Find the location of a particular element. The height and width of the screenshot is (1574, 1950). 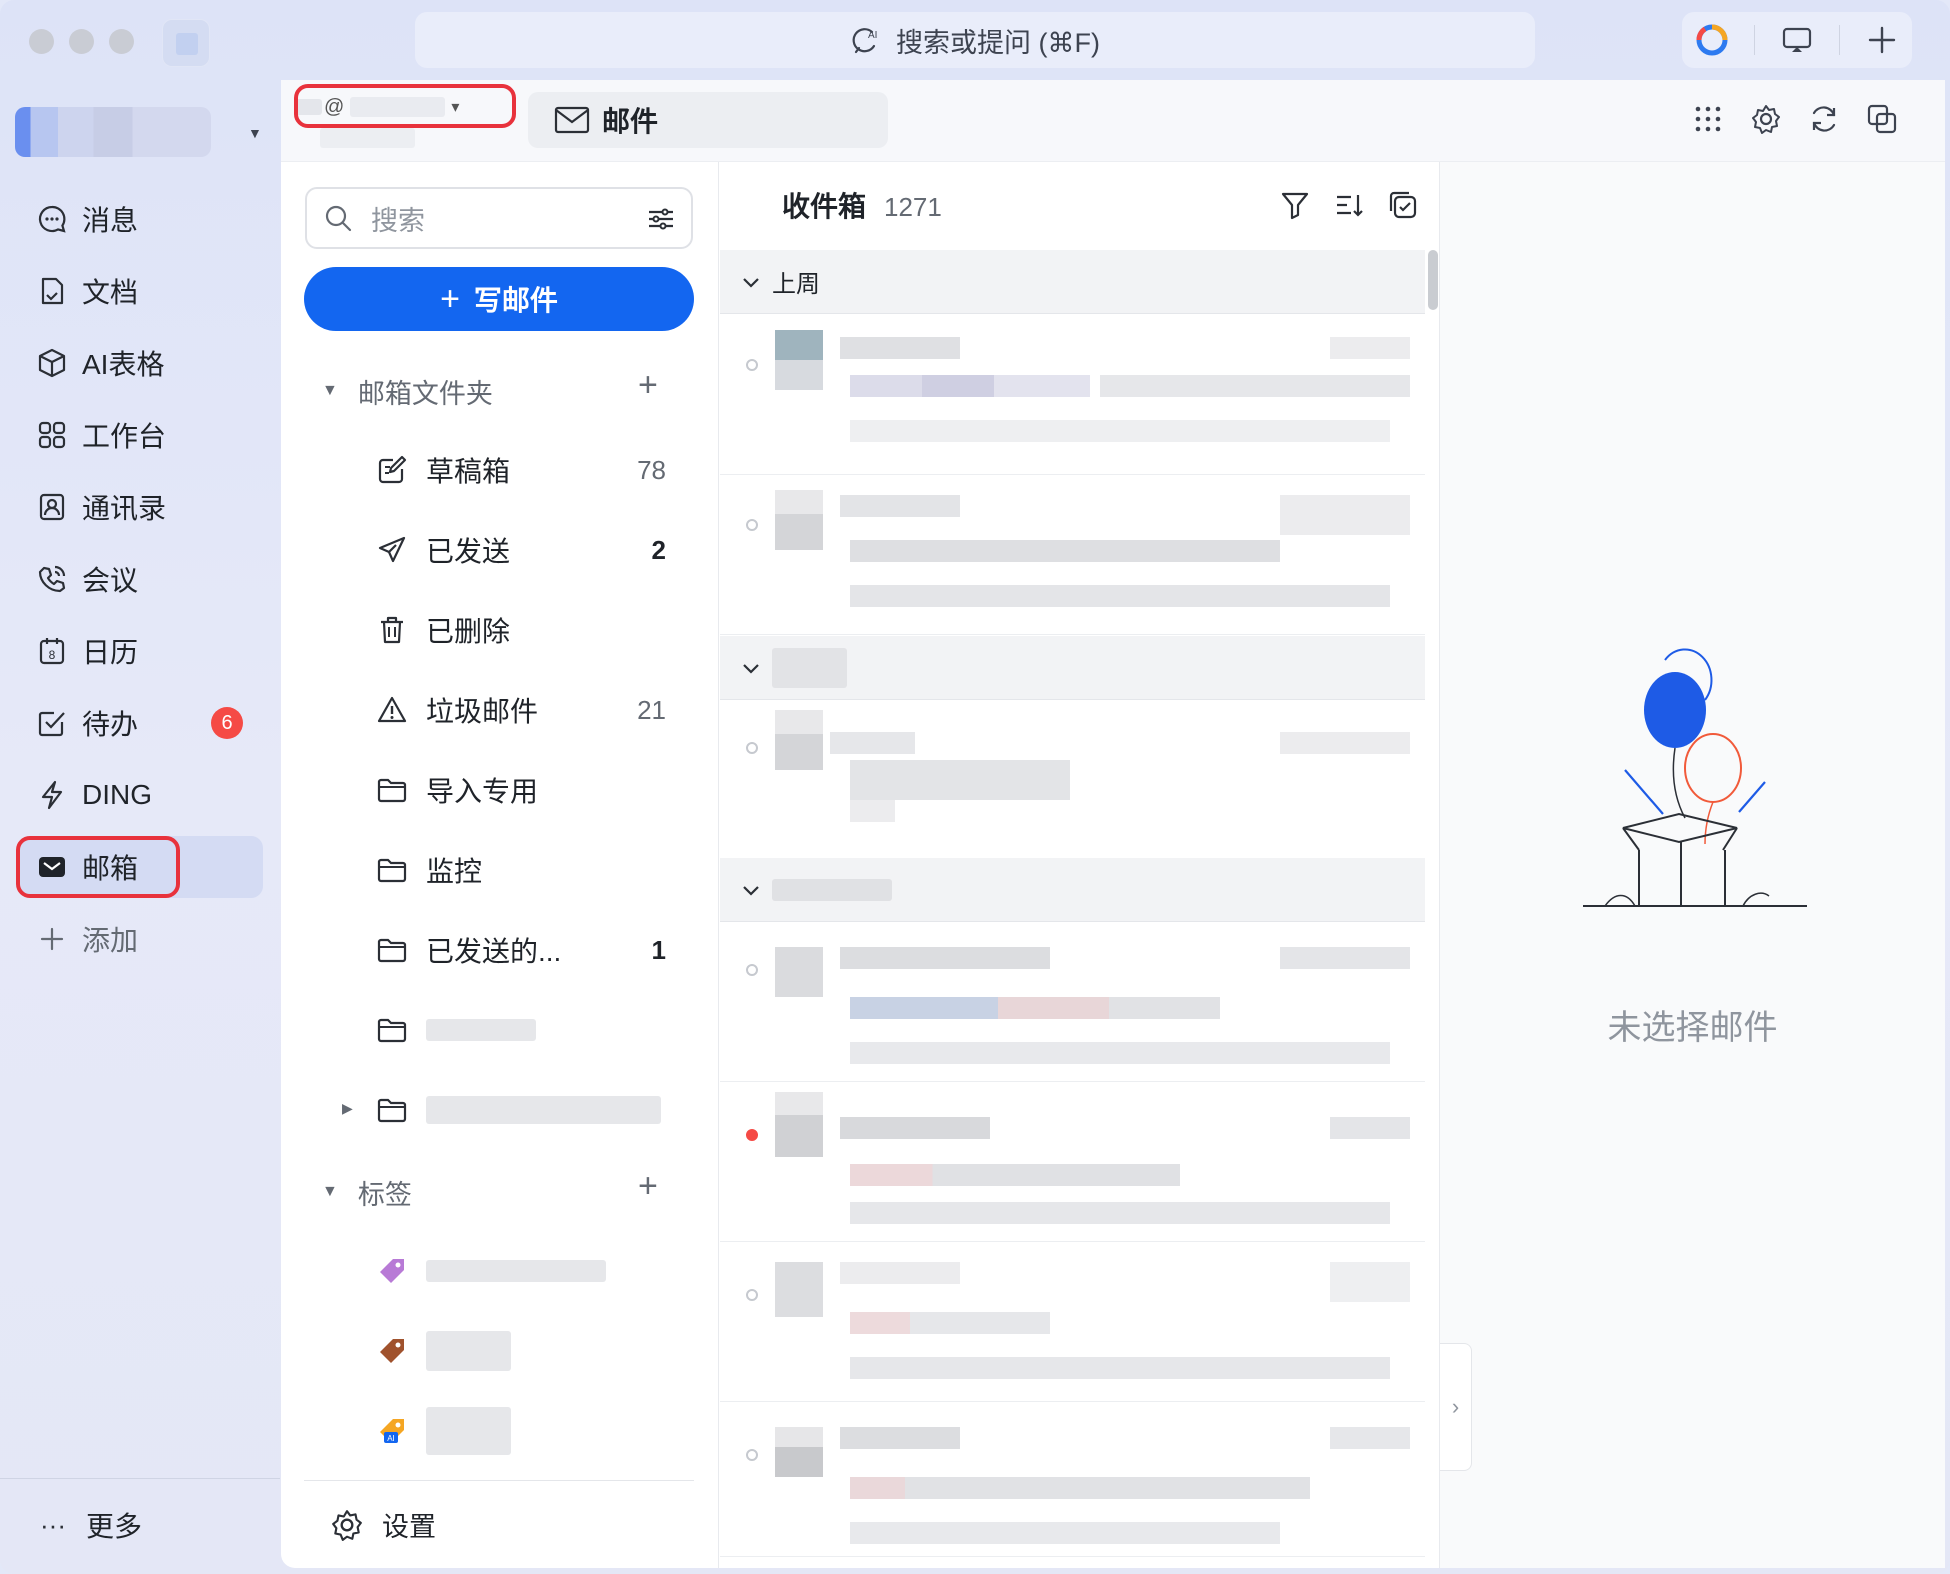

inbox-header: 收件箱 1271 is located at coordinates (862, 205).